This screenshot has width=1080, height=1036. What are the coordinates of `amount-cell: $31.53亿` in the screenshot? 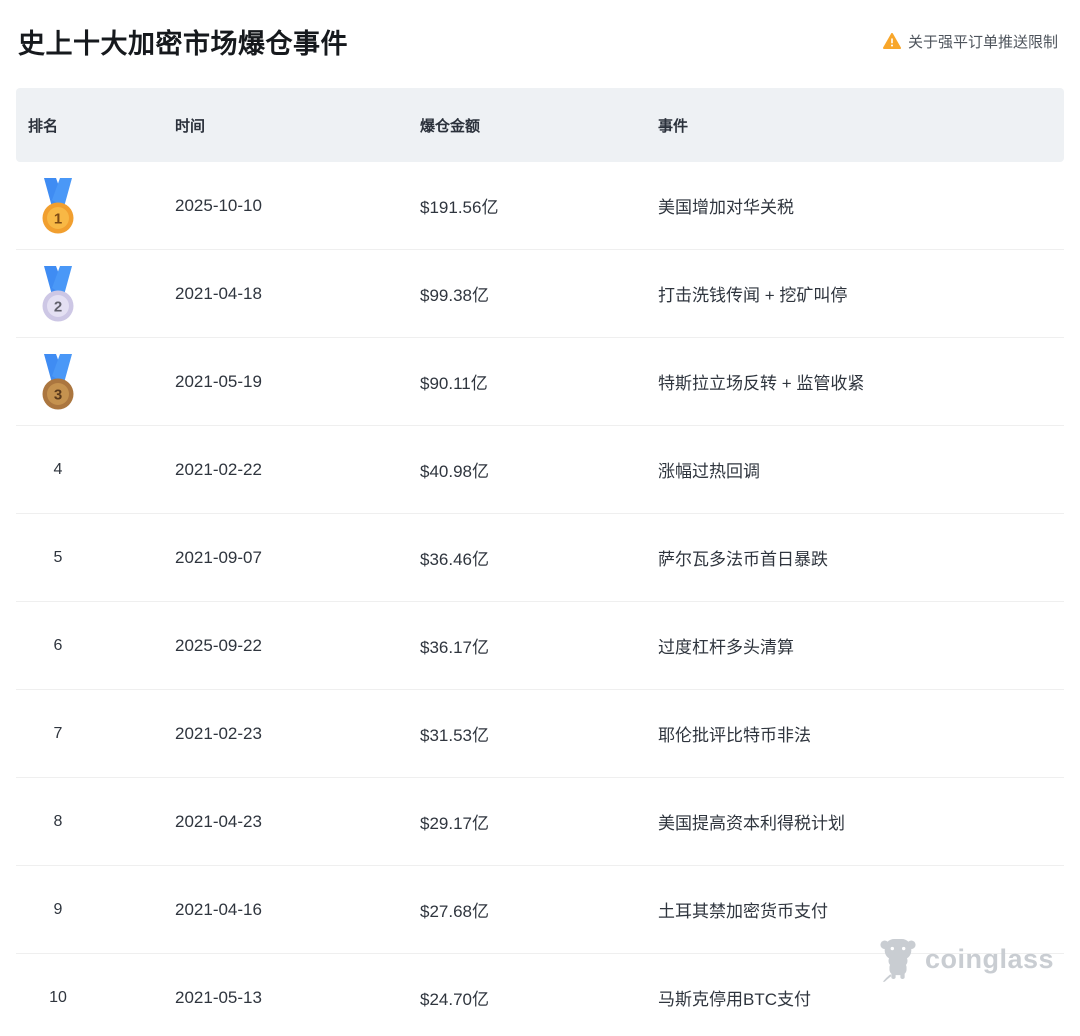 It's located at (454, 735).